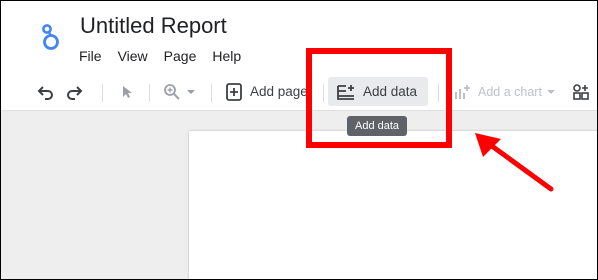 The width and height of the screenshot is (598, 280). What do you see at coordinates (133, 56) in the screenshot?
I see `menu-view: View` at bounding box center [133, 56].